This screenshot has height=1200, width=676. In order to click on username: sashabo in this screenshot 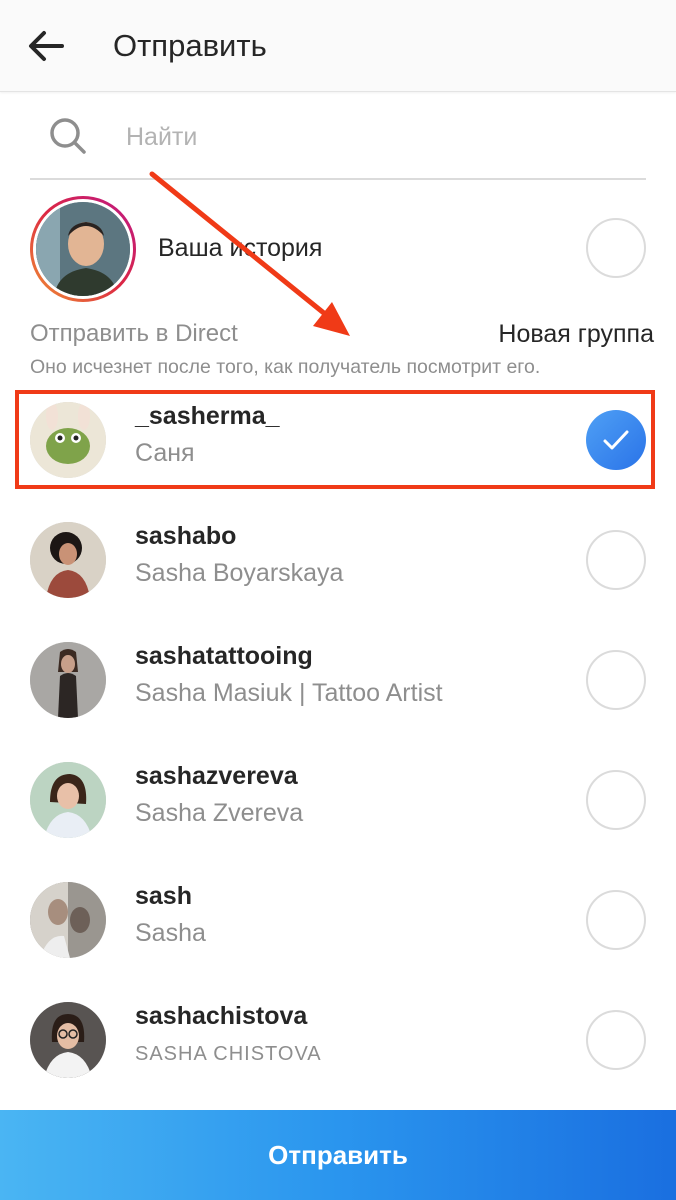, I will do `click(186, 536)`.